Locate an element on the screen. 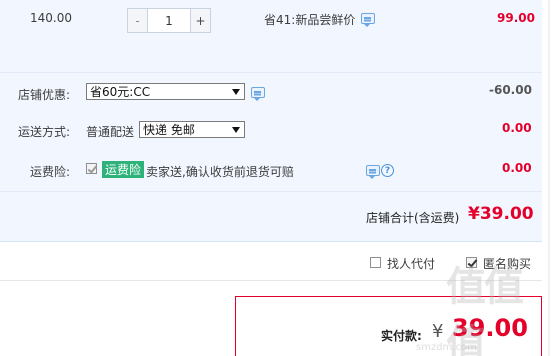  shop-total-value: ¥39.00 is located at coordinates (501, 214).